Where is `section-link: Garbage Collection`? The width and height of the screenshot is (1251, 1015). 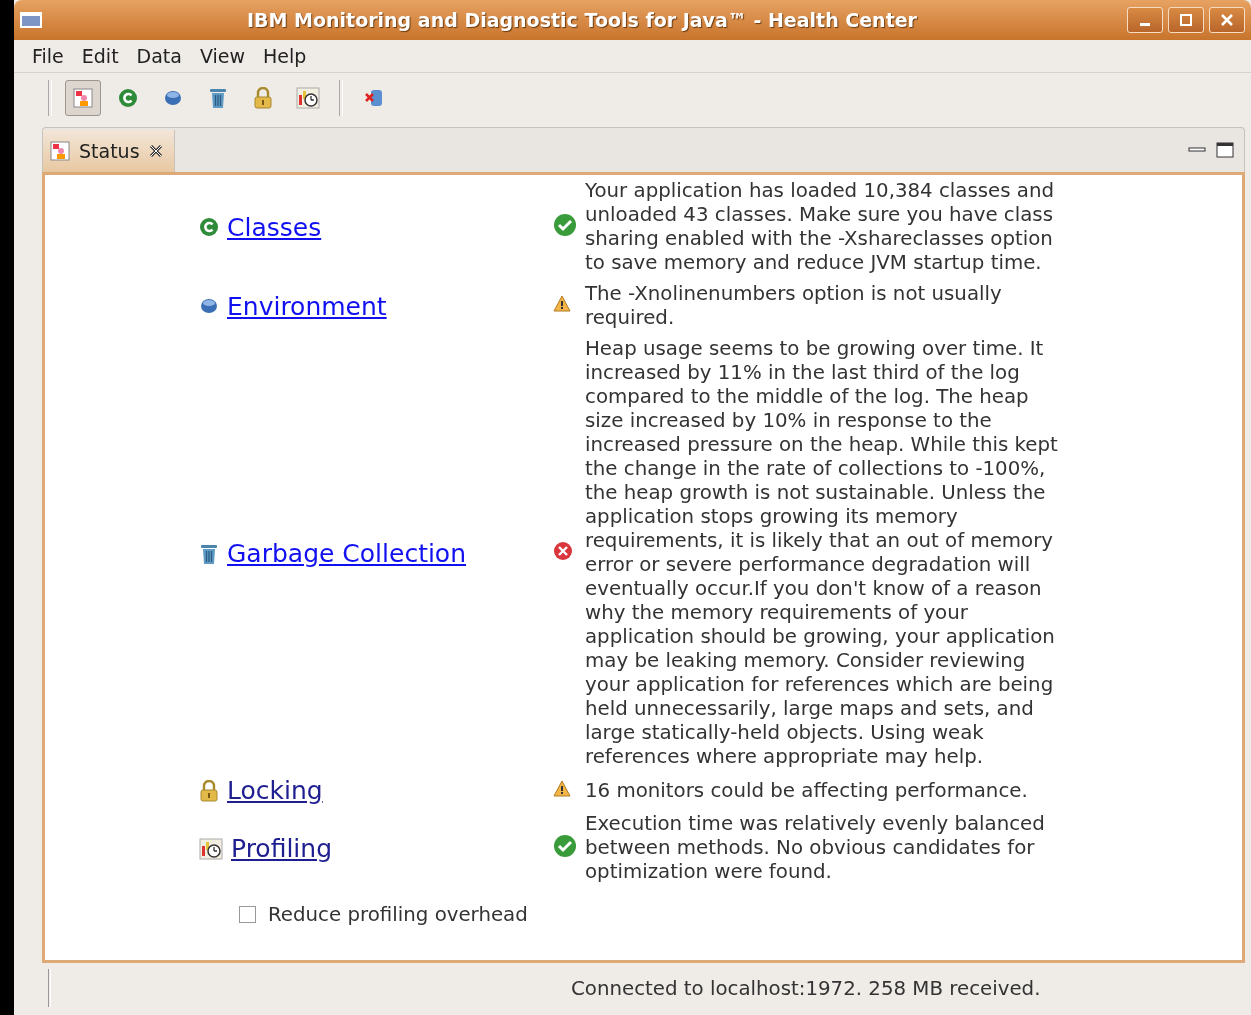
section-link: Garbage Collection is located at coordinates (346, 553).